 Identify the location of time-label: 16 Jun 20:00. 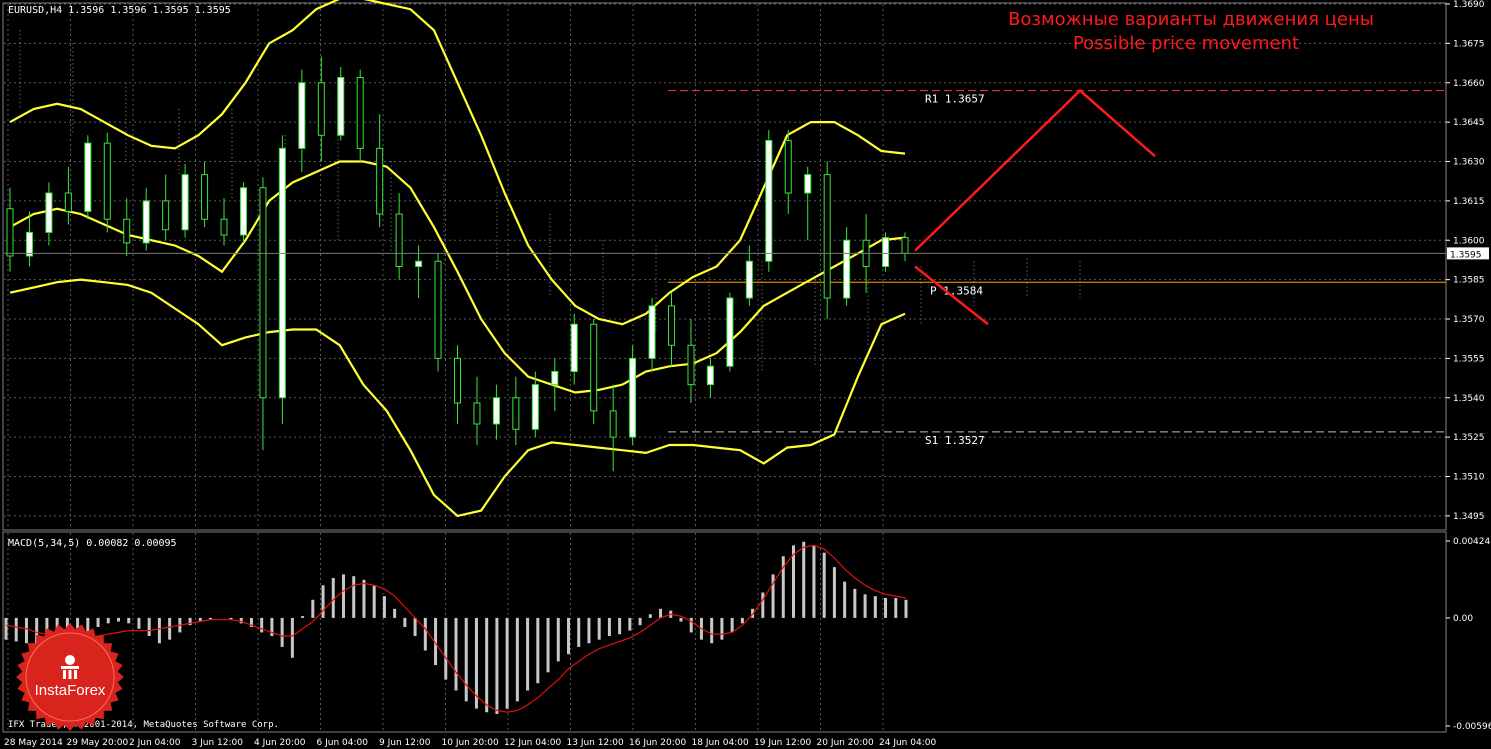
(657, 743).